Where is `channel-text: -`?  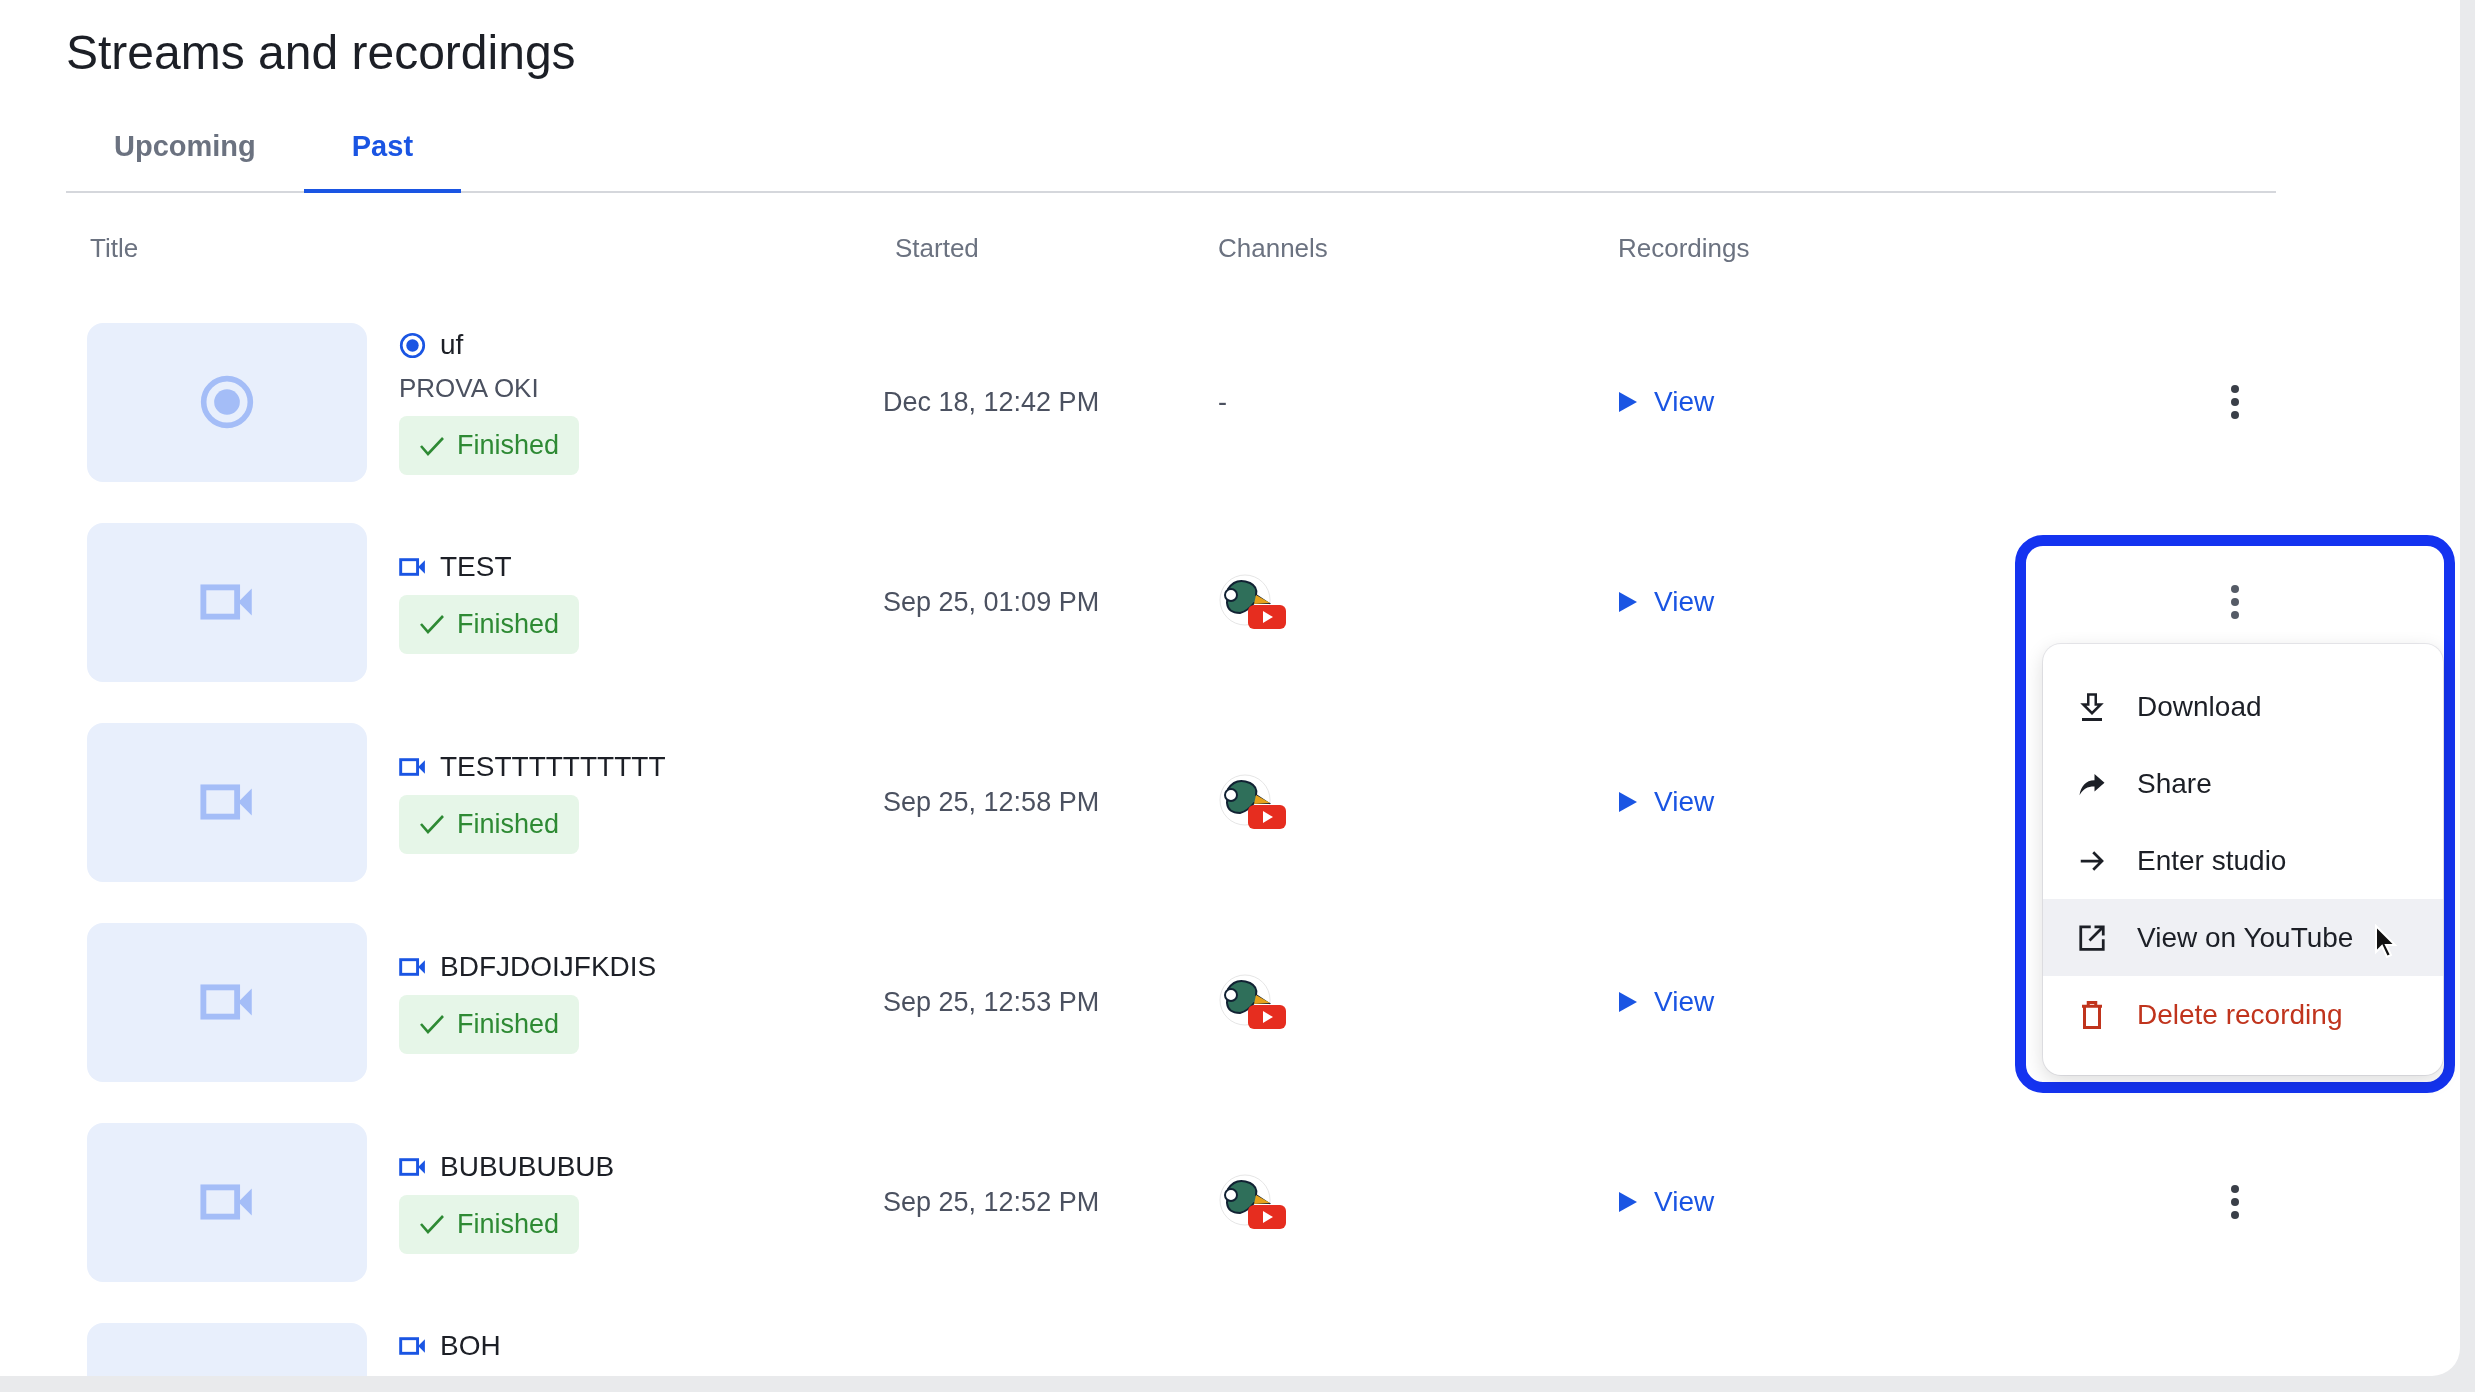
channel-text: - is located at coordinates (1222, 402).